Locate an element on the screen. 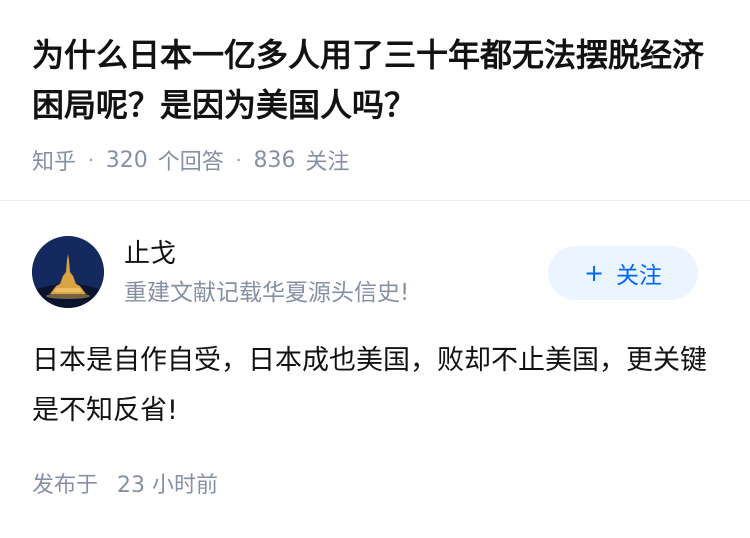 The height and width of the screenshot is (538, 750). plus-icon: + is located at coordinates (594, 273).